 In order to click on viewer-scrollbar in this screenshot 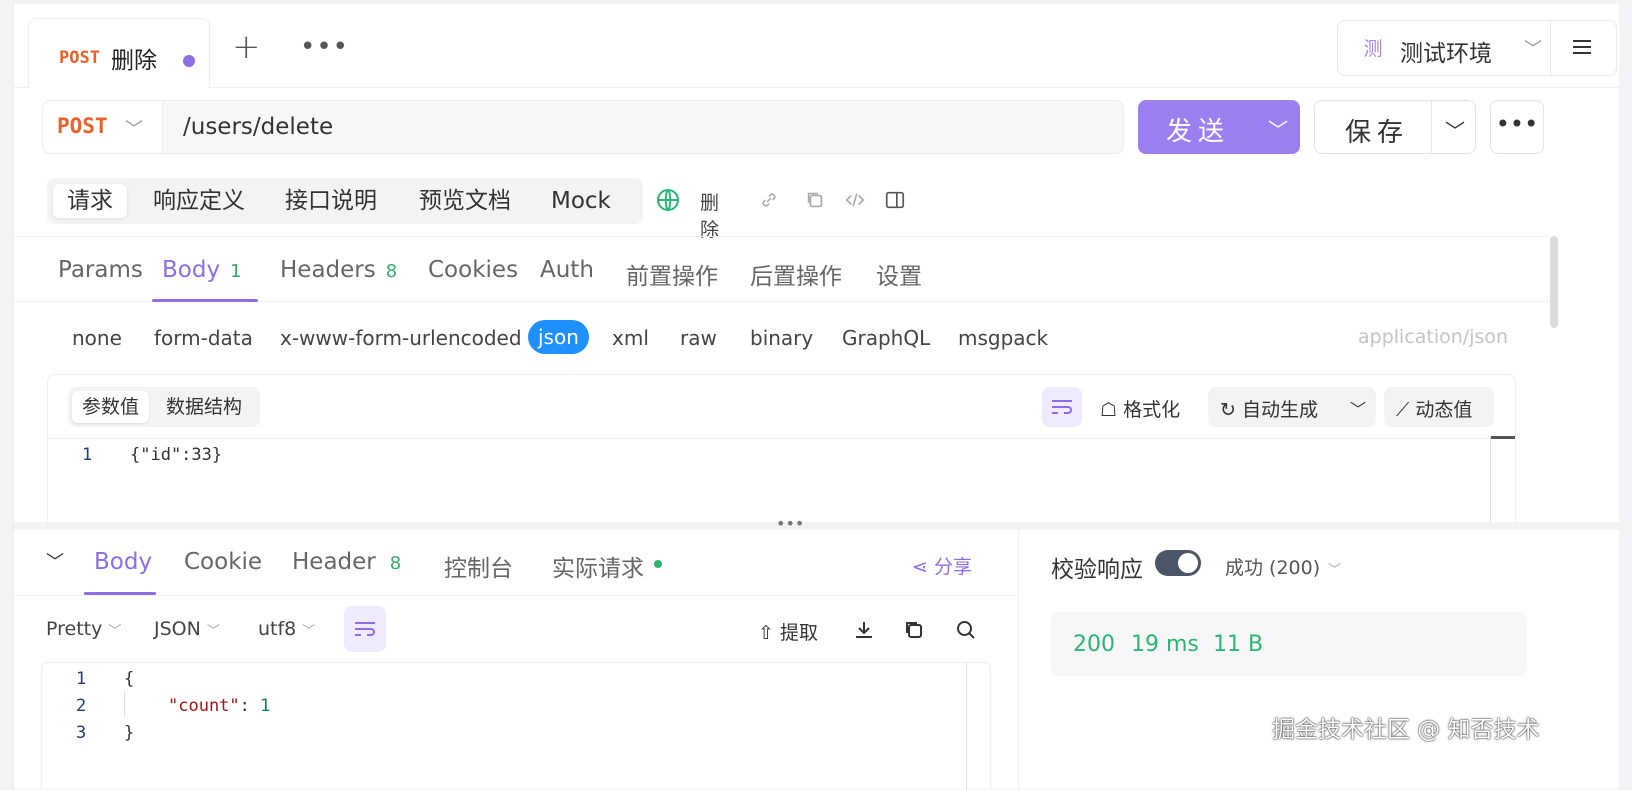, I will do `click(966, 726)`.